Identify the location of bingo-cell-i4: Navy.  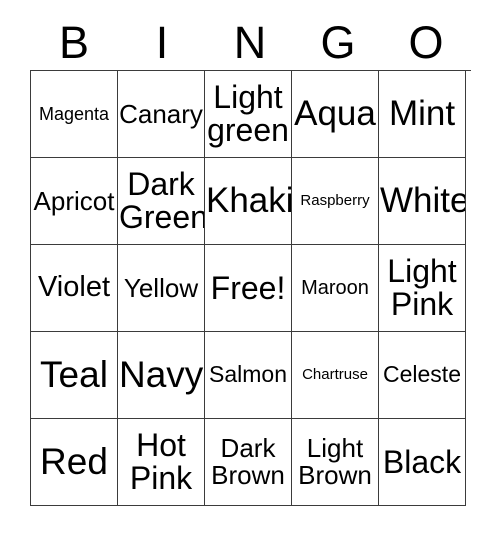
(161, 375).